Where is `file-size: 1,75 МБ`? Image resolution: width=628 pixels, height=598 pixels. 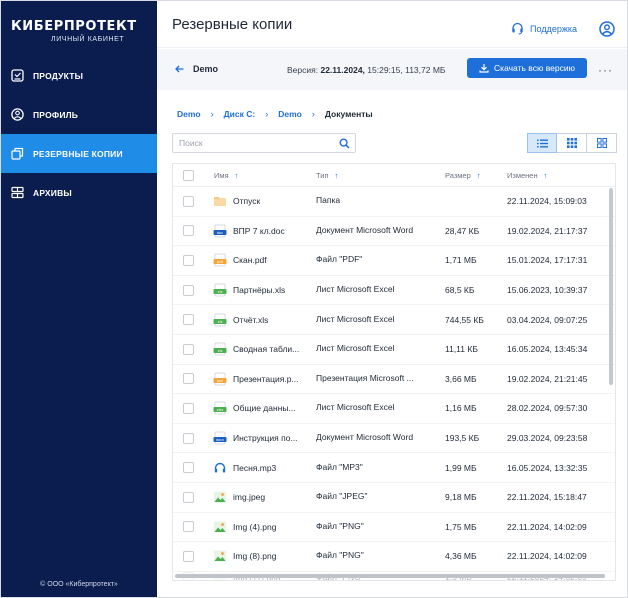
file-size: 1,75 МБ is located at coordinates (461, 526).